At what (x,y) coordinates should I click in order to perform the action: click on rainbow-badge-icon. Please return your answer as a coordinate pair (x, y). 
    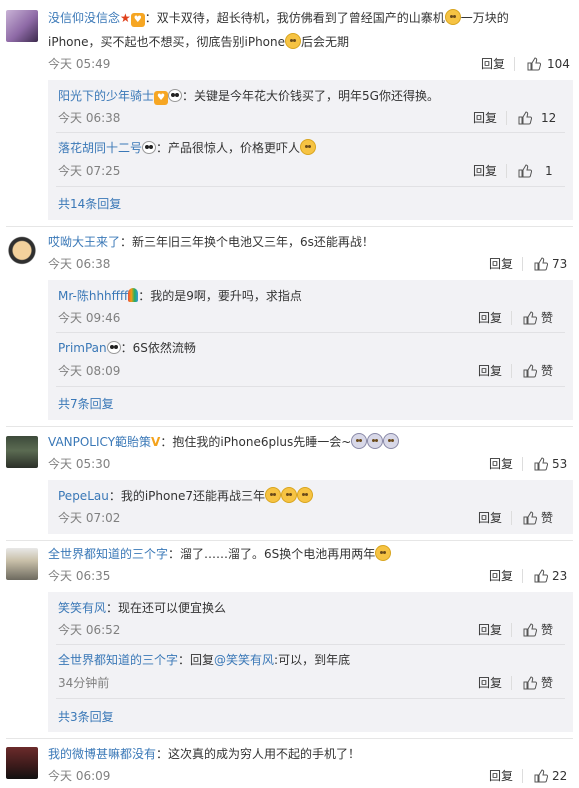
    Looking at the image, I should click on (133, 295).